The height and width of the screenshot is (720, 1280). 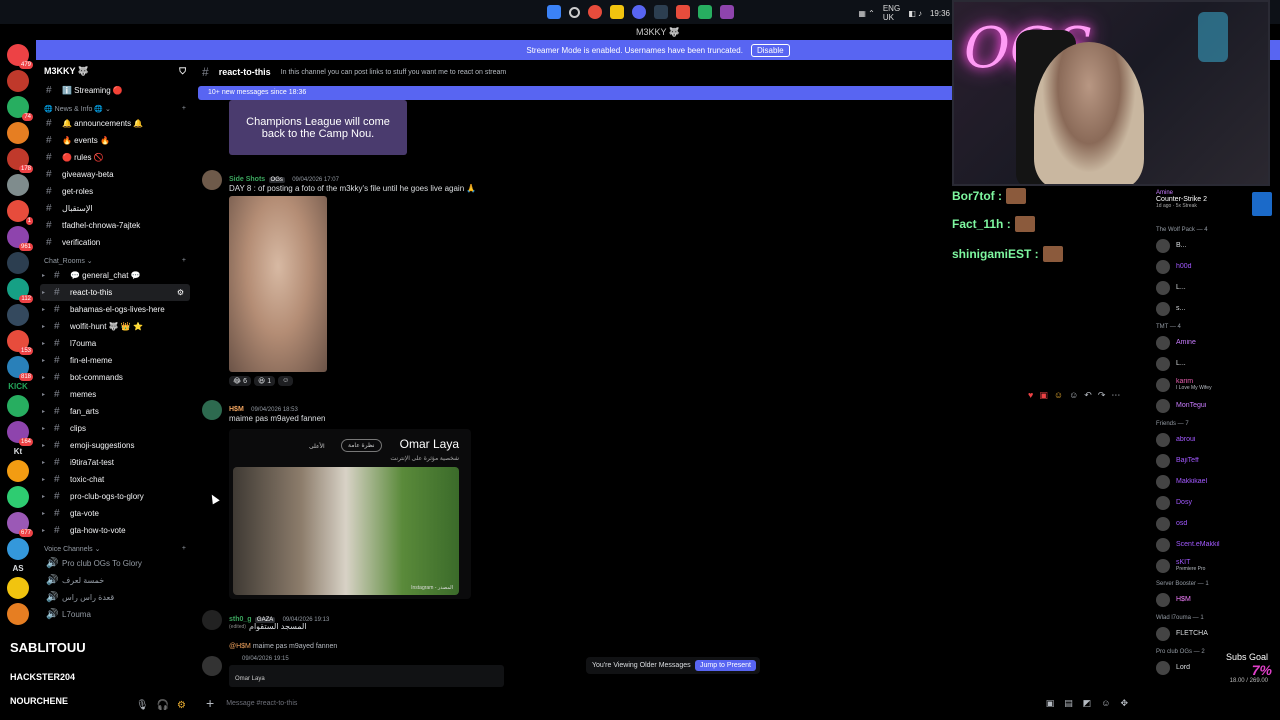 I want to click on channel-item: ▸ # wolfit-hunt 🐺 👑 ⭐, so click(x=115, y=326).